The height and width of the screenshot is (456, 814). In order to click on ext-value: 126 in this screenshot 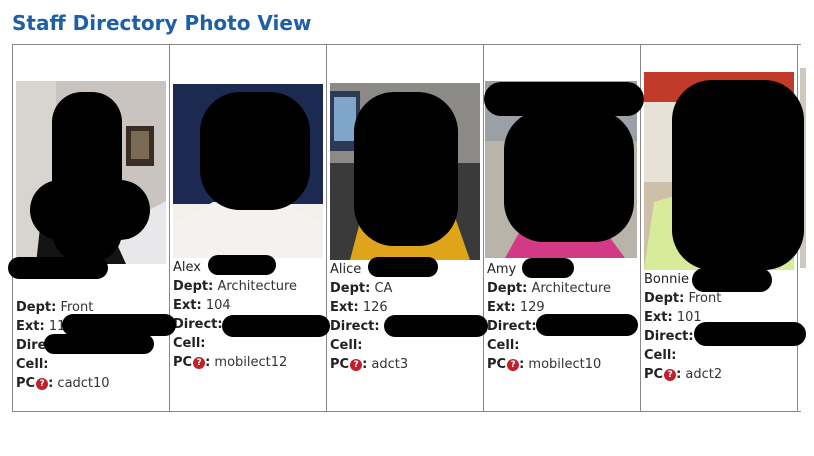, I will do `click(375, 307)`.